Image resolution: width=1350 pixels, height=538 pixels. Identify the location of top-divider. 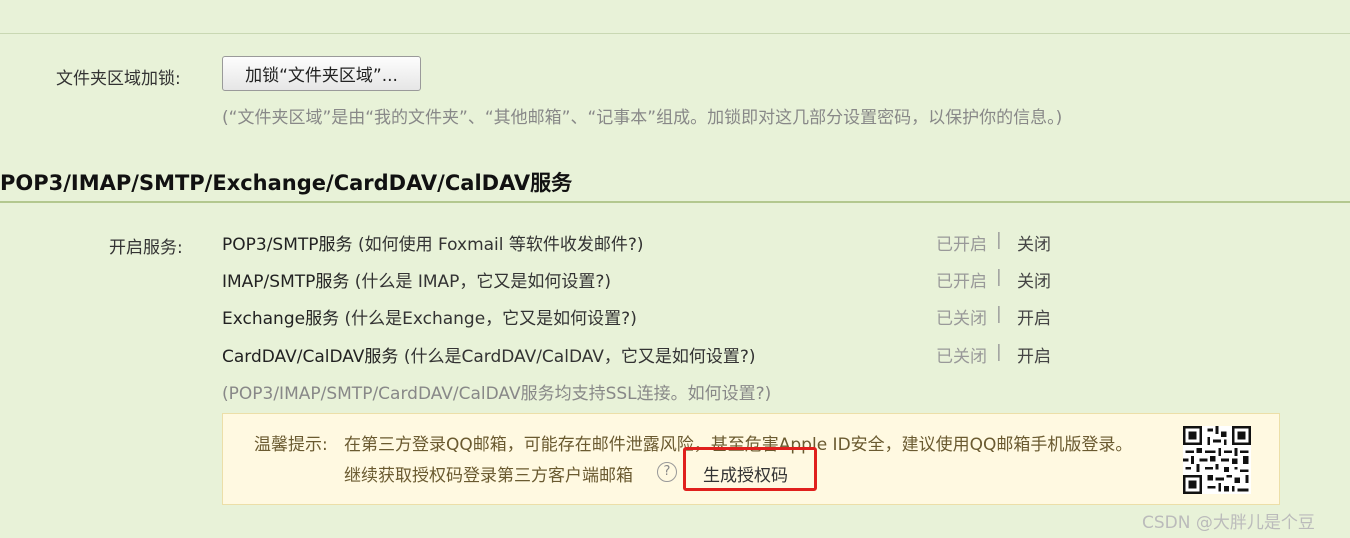
(675, 33).